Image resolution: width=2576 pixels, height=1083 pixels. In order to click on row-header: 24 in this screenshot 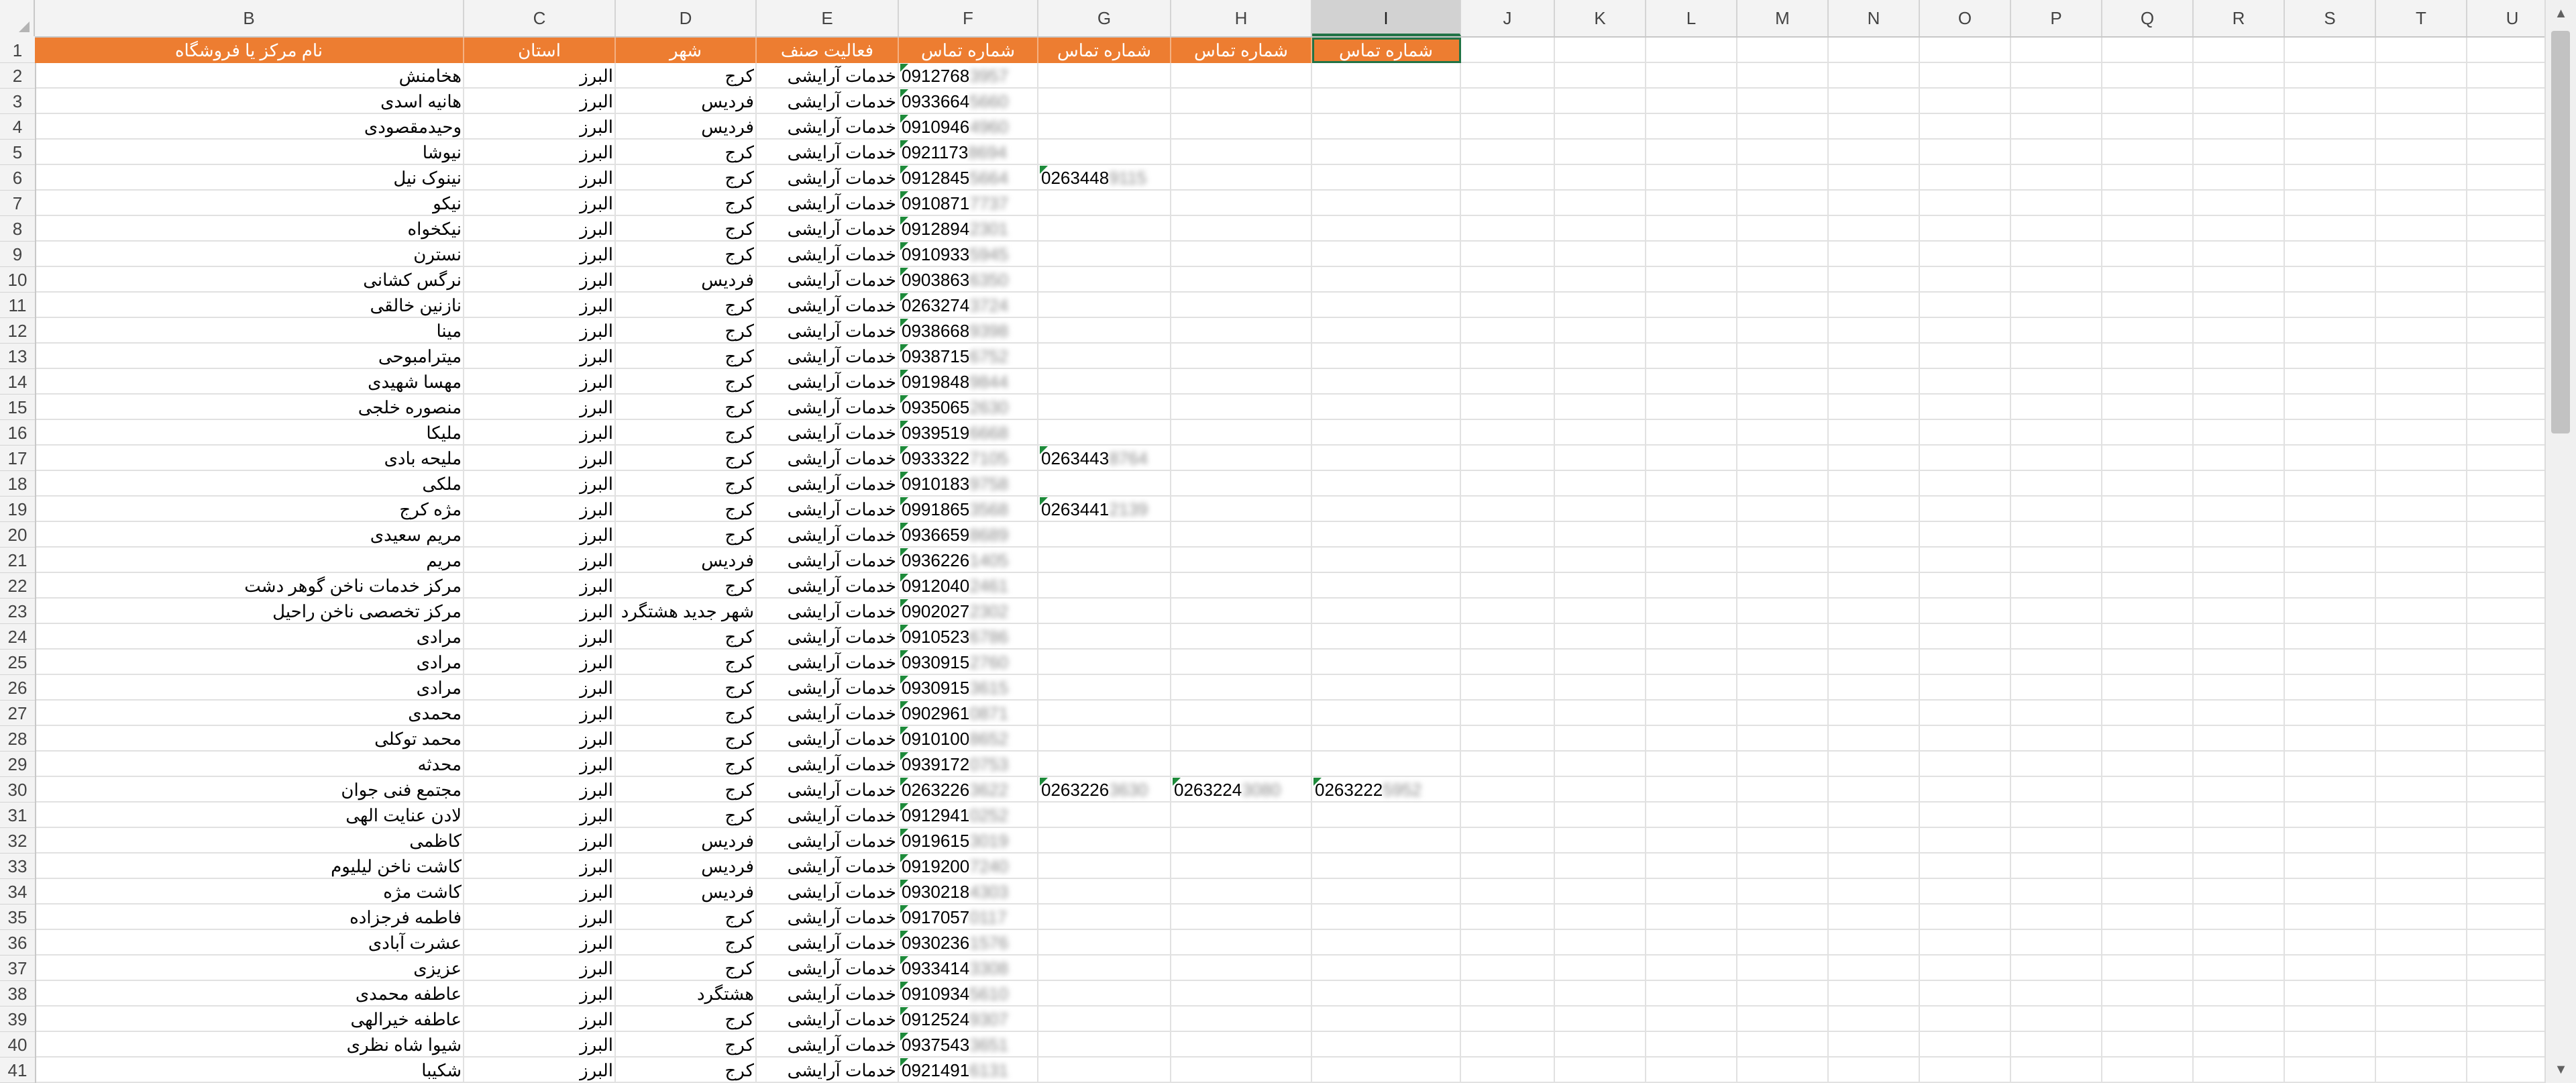, I will do `click(17, 637)`.